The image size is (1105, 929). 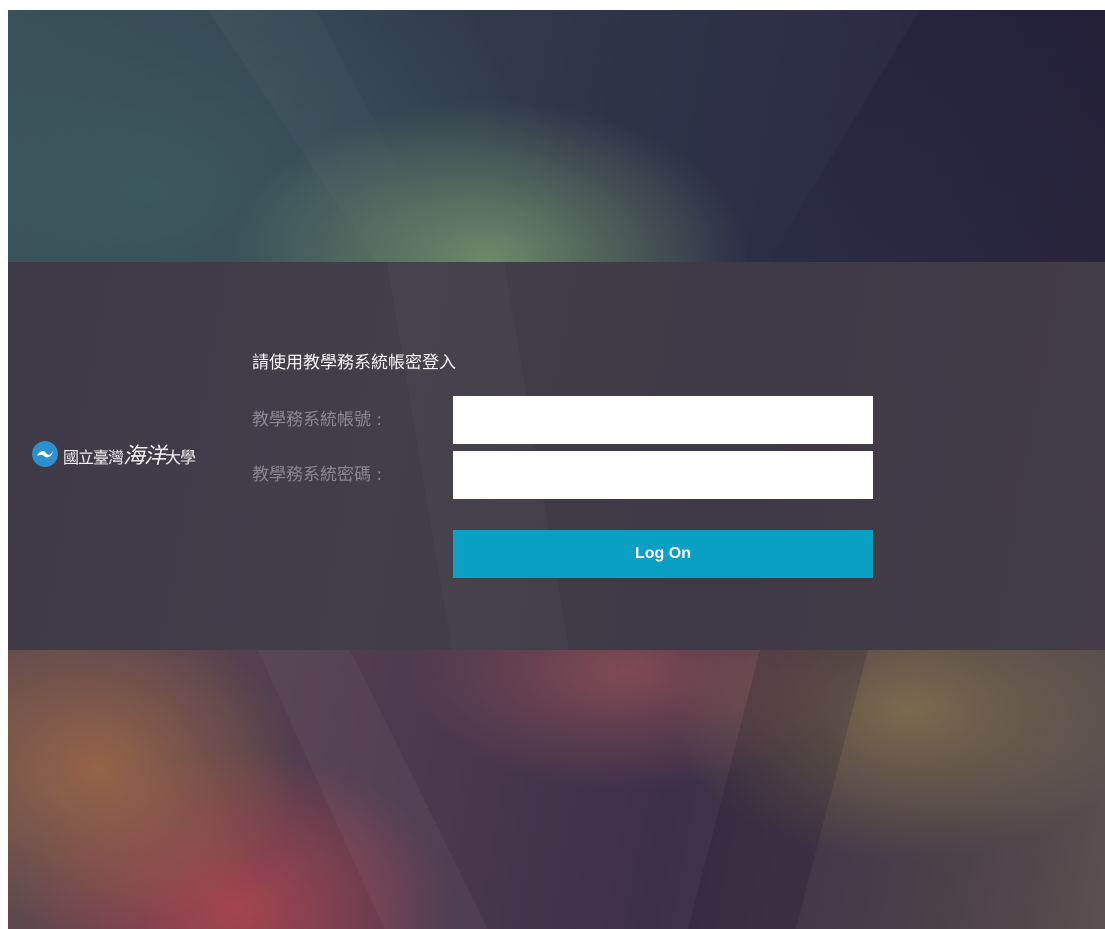 What do you see at coordinates (93, 457) in the screenshot?
I see `logo-text-prefix: 國立臺灣` at bounding box center [93, 457].